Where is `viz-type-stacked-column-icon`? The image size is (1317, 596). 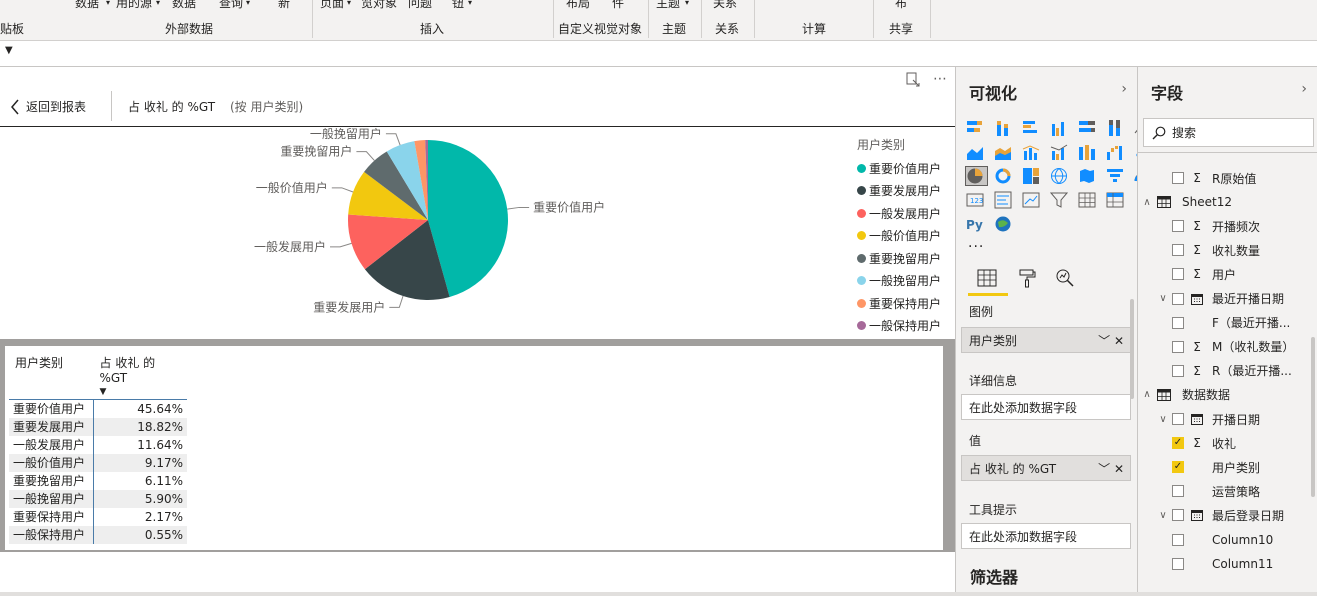
viz-type-stacked-column-icon is located at coordinates (1004, 128).